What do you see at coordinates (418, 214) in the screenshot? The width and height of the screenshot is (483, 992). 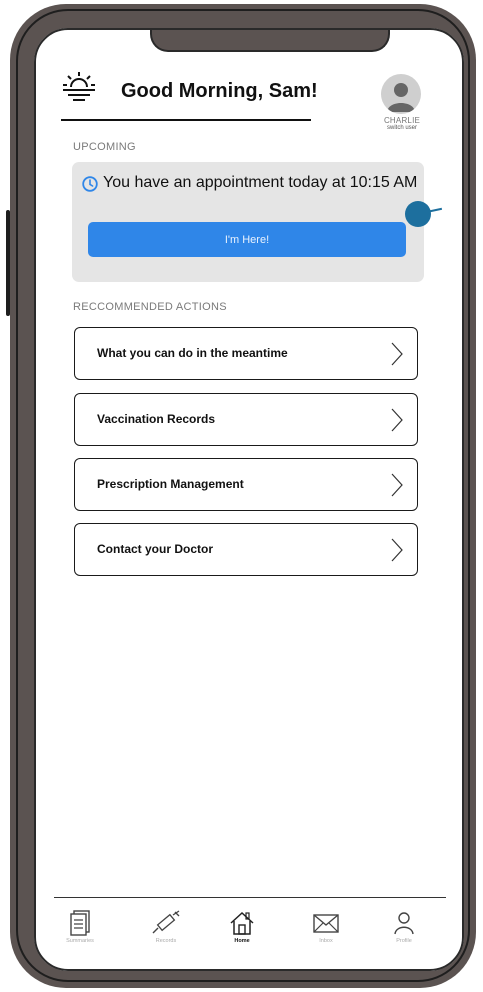 I see `annotation-hotspot` at bounding box center [418, 214].